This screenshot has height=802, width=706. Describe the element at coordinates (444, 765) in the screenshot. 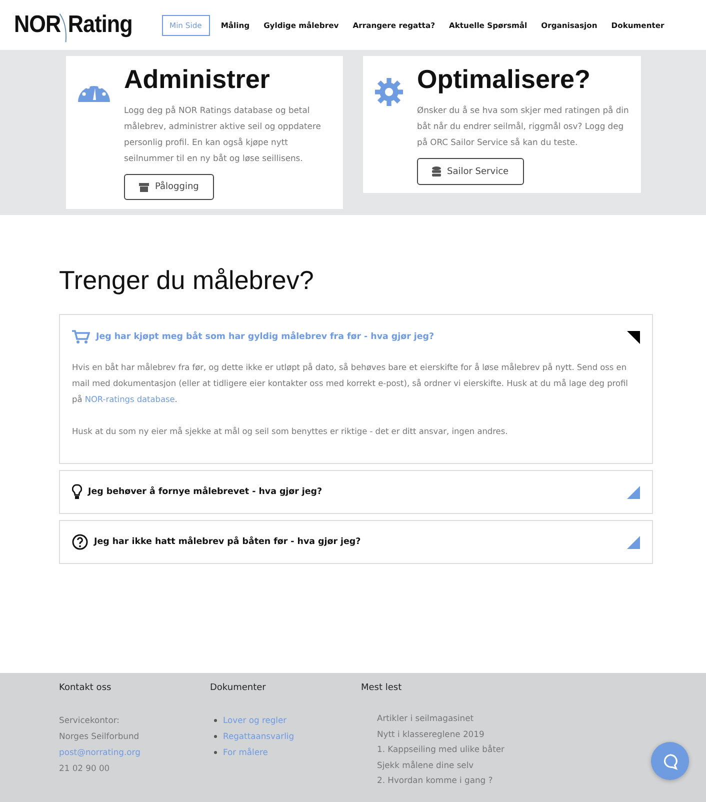

I see `article-link: Sjekk målene dine selv` at that location.